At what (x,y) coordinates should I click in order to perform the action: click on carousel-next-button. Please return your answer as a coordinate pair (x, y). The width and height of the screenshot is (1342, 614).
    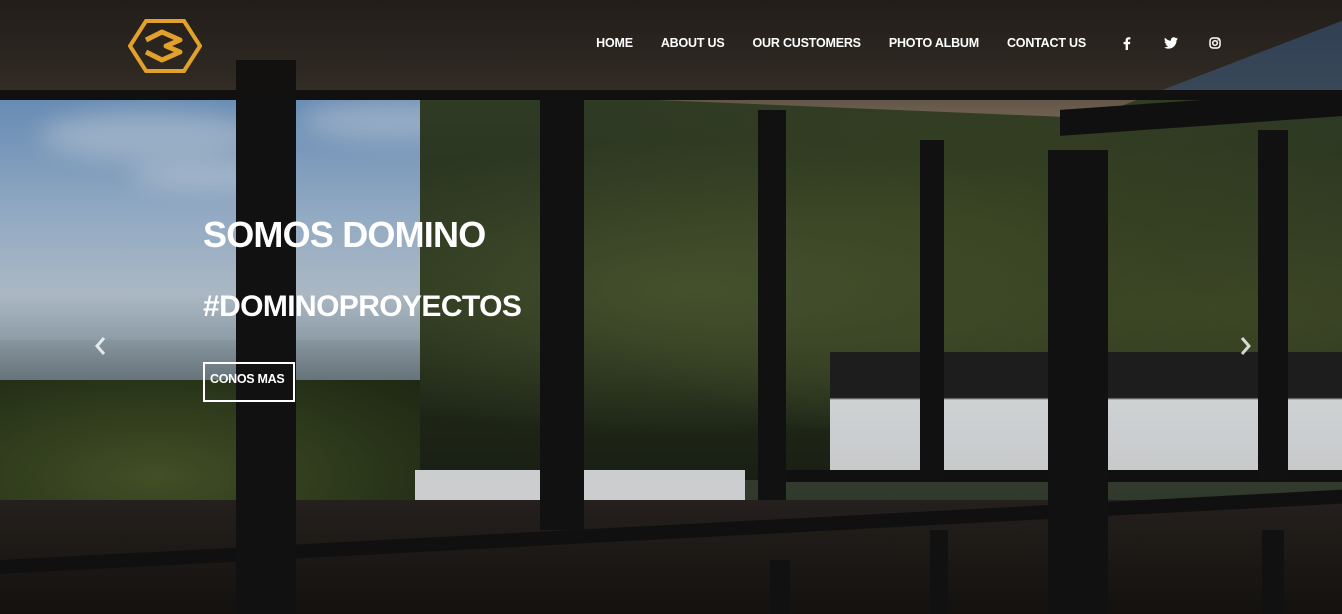
    Looking at the image, I should click on (1246, 346).